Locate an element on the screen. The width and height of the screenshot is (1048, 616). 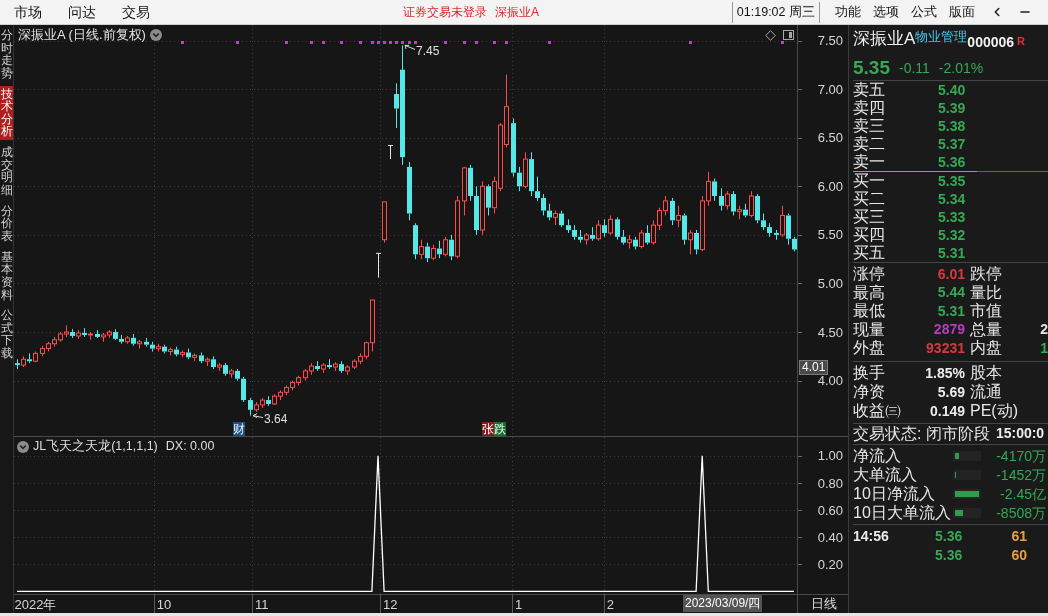
stat-value: 2 is located at coordinates (1043, 330).